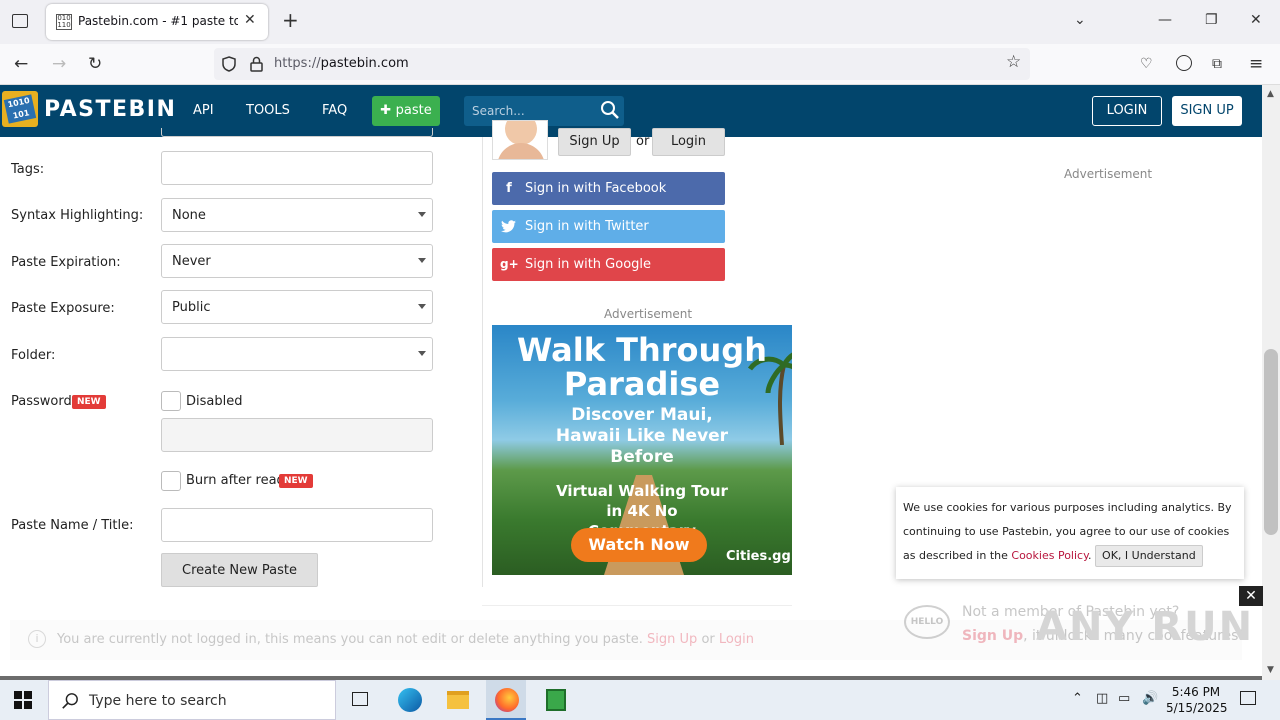 This screenshot has width=1280, height=720. What do you see at coordinates (1049, 555) in the screenshot?
I see `cookies-policy-link: Cookies Policy` at bounding box center [1049, 555].